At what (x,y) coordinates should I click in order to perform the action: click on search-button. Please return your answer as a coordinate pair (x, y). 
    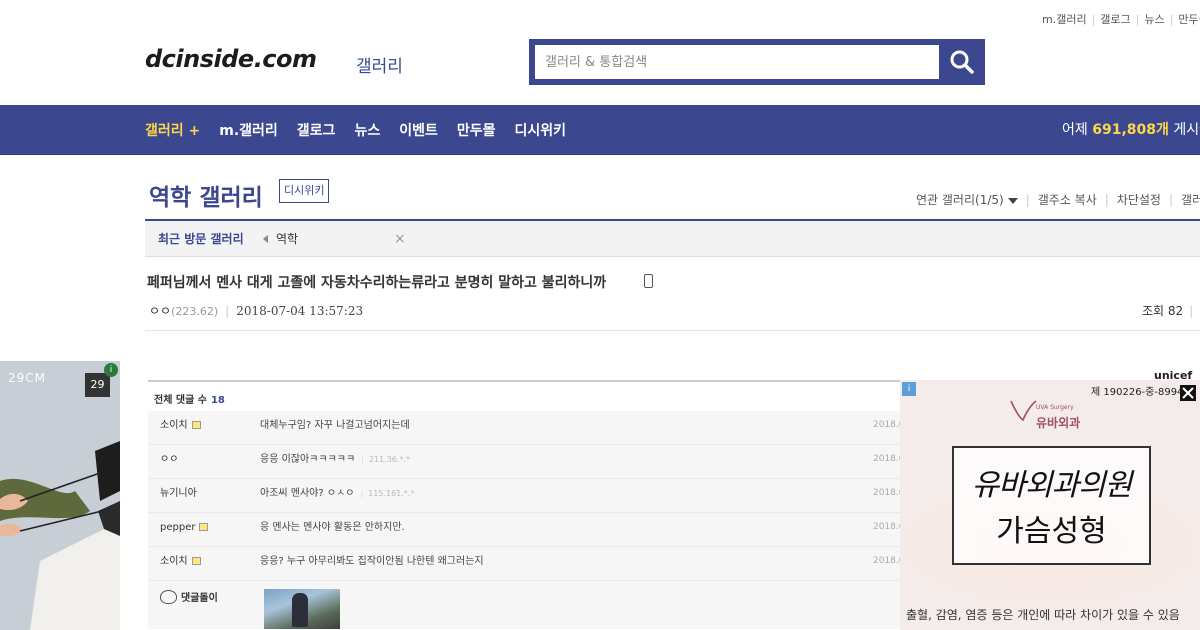
    Looking at the image, I should click on (962, 62).